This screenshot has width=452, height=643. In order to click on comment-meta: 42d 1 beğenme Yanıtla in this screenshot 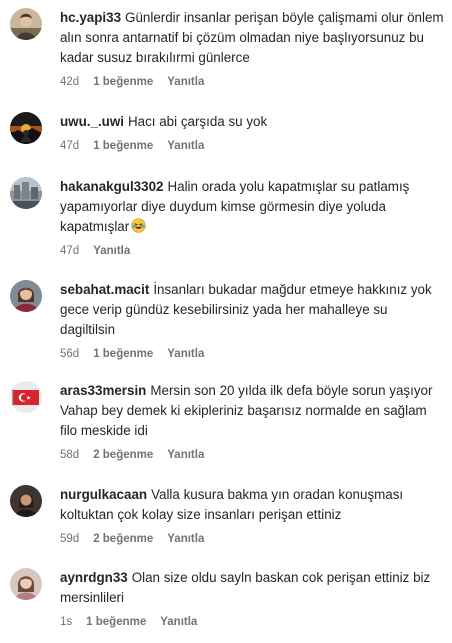, I will do `click(252, 82)`.